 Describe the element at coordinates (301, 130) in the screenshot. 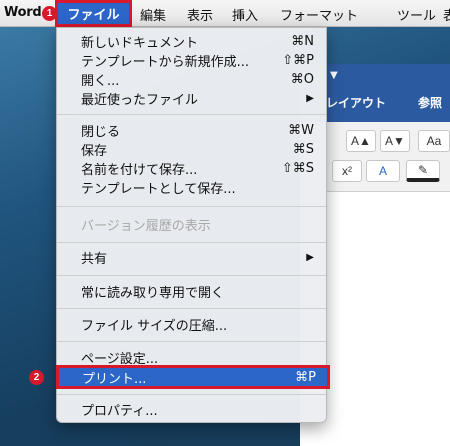

I see `shortcut-label: ⌘W` at that location.